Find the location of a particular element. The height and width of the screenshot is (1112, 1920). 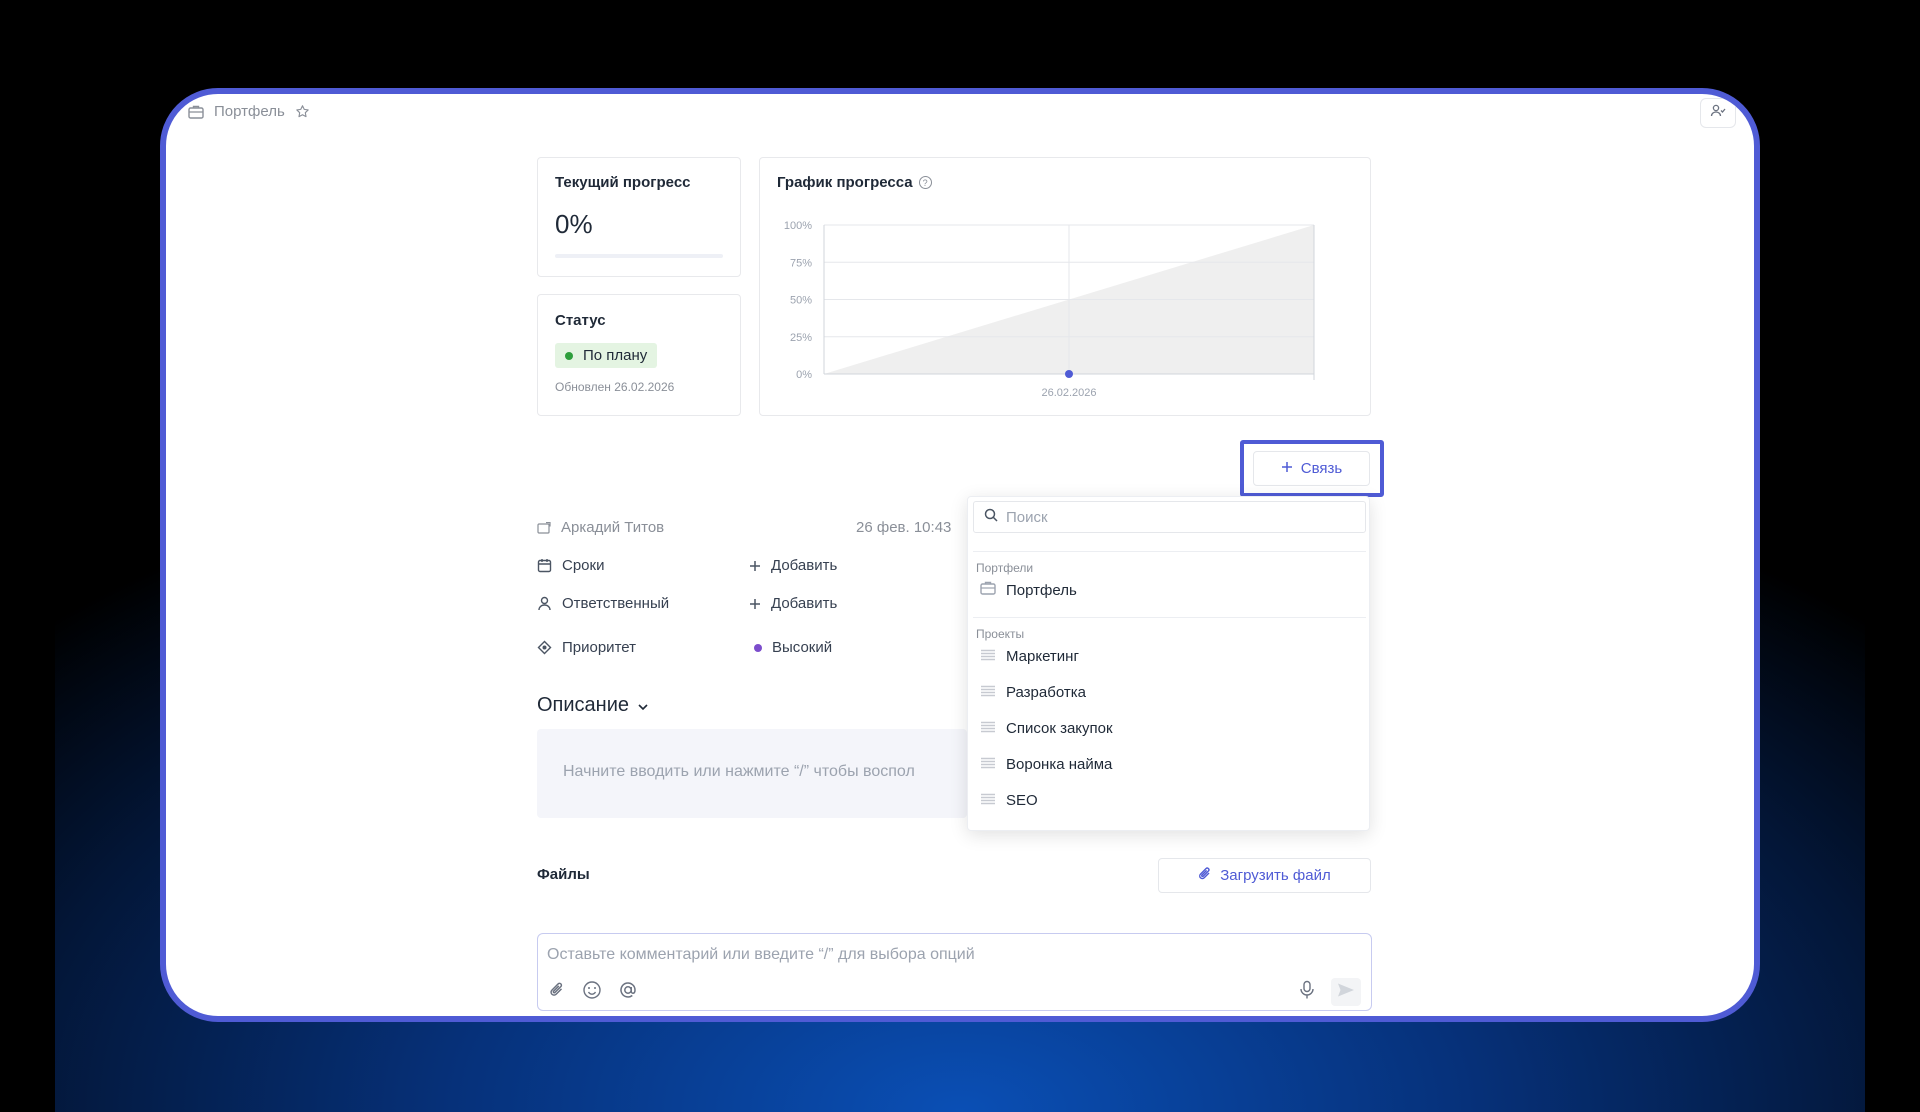

priority-icon is located at coordinates (544, 647).